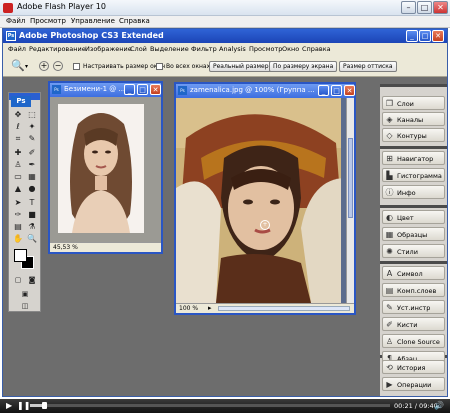 This screenshot has height=413, width=450. I want to click on resize-windows-checkbox, so click(76, 66).